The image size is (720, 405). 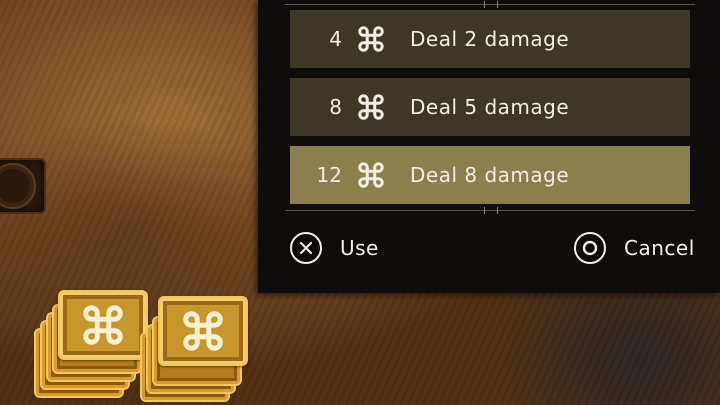 I want to click on use-label: Use, so click(x=359, y=248).